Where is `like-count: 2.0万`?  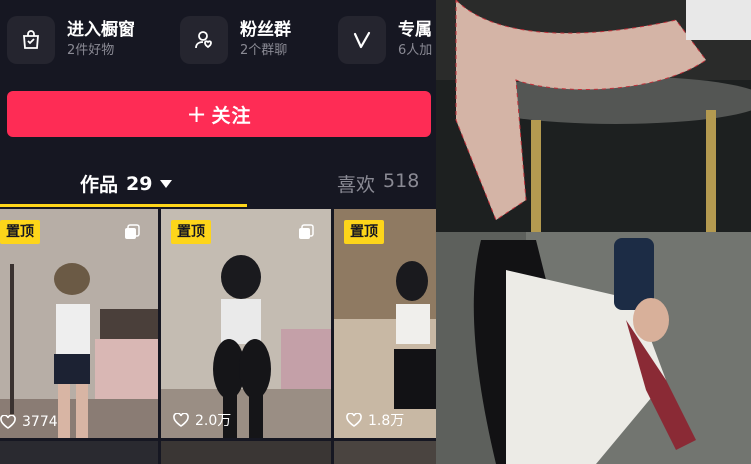
like-count: 2.0万 is located at coordinates (202, 420).